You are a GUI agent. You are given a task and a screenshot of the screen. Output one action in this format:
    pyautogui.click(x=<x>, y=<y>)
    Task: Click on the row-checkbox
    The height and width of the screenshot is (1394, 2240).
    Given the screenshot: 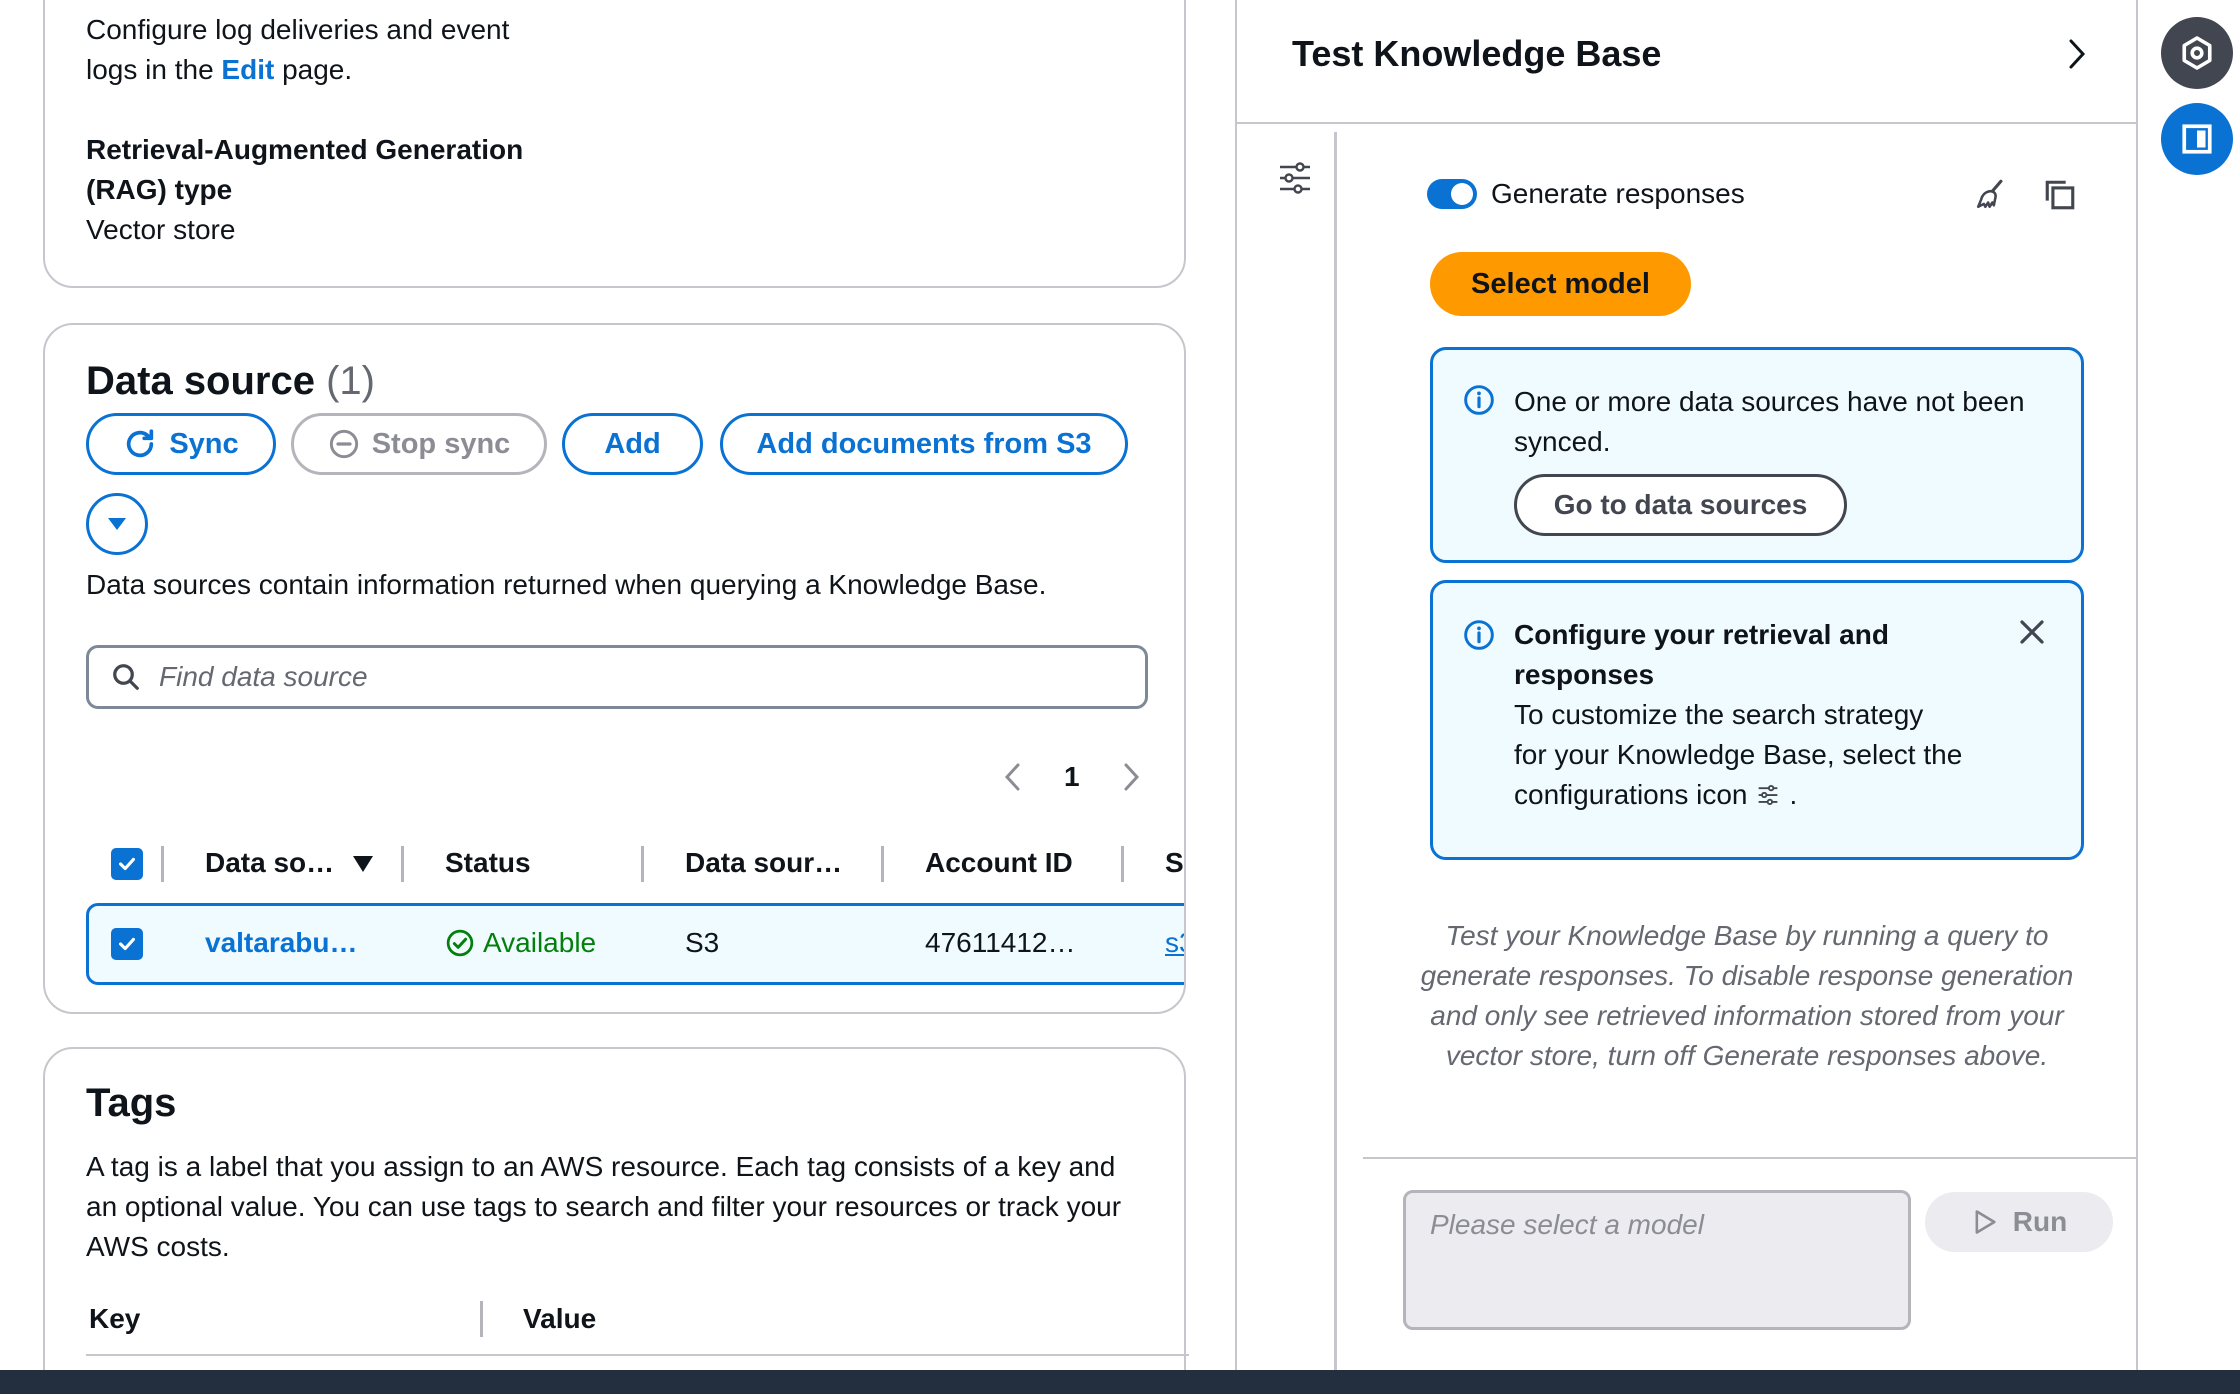 What is the action you would take?
    pyautogui.click(x=127, y=944)
    